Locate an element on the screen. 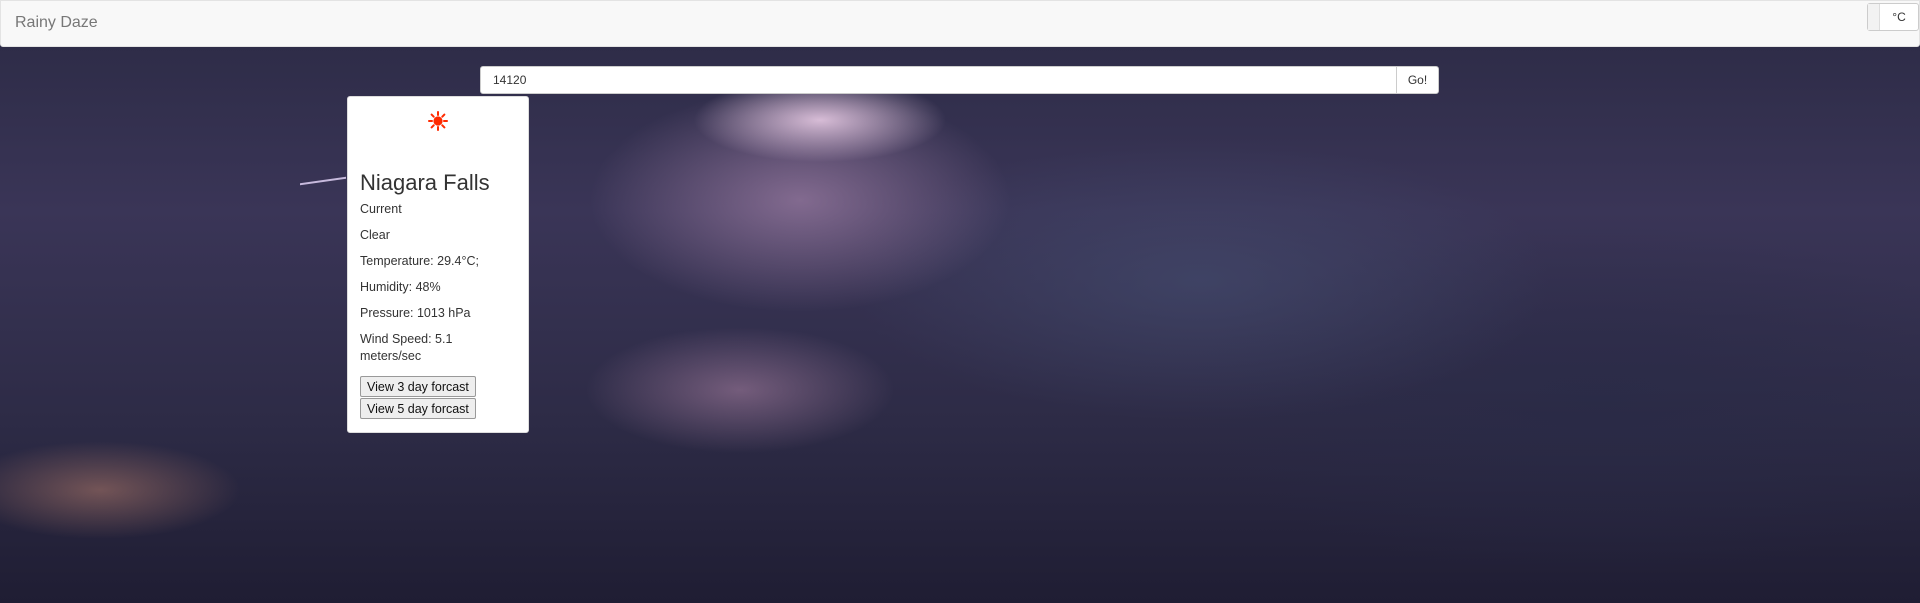  brand-title: Rainy Daze is located at coordinates (56, 23).